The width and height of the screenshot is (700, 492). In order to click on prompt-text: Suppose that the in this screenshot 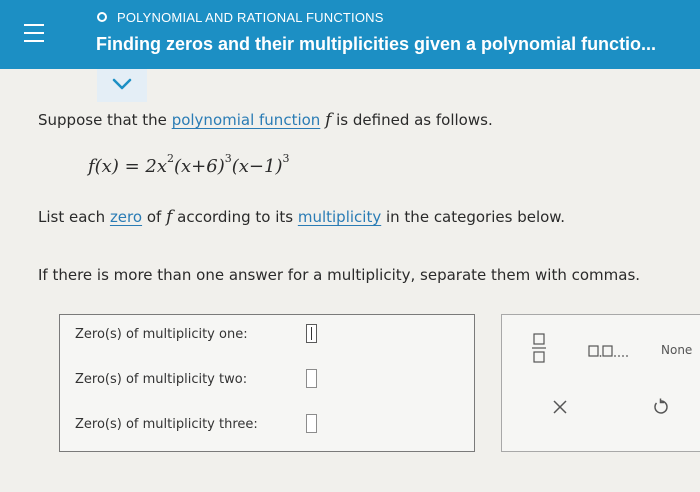, I will do `click(105, 120)`.